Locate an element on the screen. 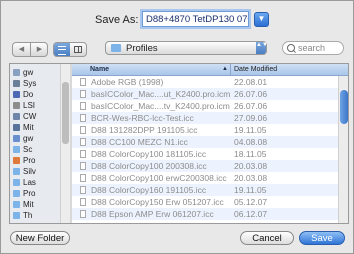 This screenshot has width=354, height=254. sidebar-item: CW is located at coordinates (36, 116).